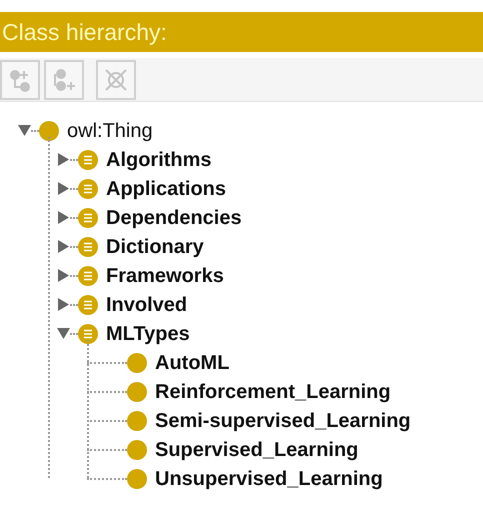 The height and width of the screenshot is (527, 483). Describe the element at coordinates (116, 80) in the screenshot. I see `delete-icon` at that location.